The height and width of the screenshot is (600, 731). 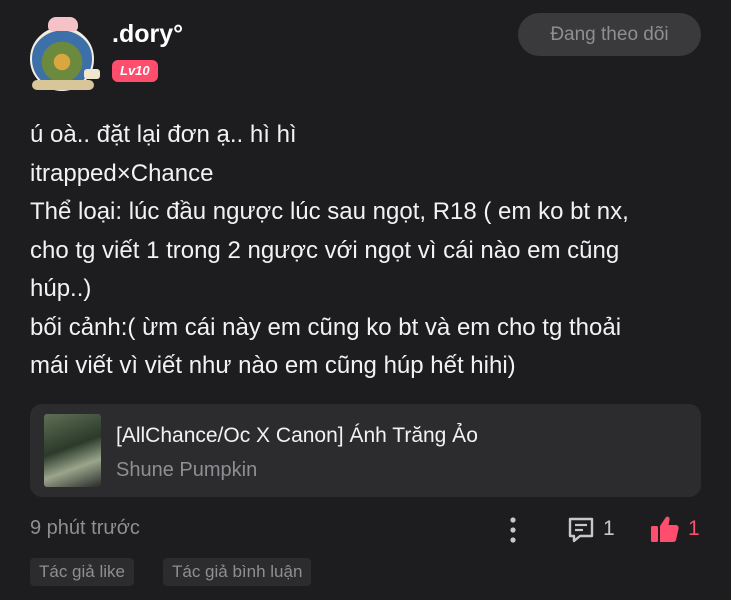 What do you see at coordinates (135, 71) in the screenshot?
I see `level-badge: Lv10` at bounding box center [135, 71].